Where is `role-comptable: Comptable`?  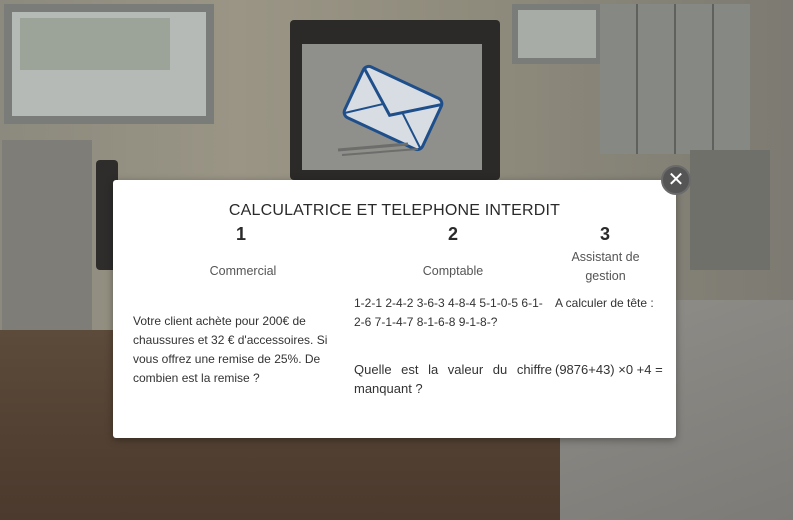 role-comptable: Comptable is located at coordinates (453, 271).